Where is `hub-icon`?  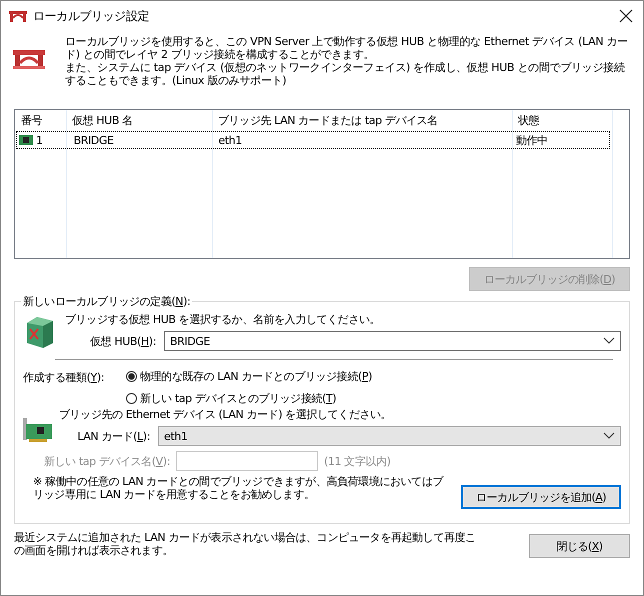
hub-icon is located at coordinates (40, 332).